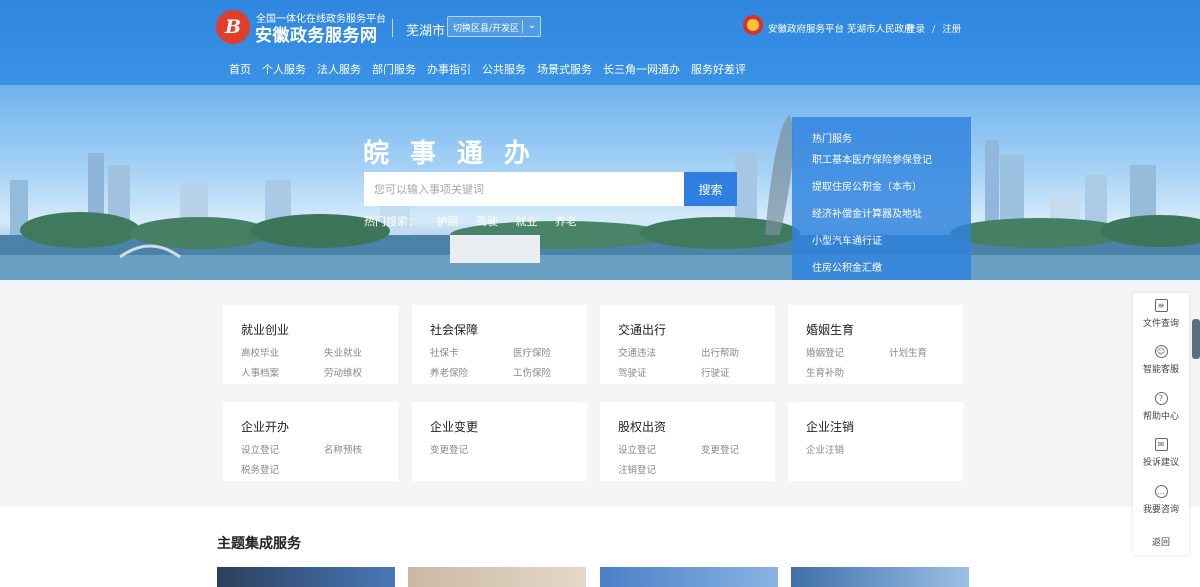 The image size is (1200, 587). Describe the element at coordinates (564, 69) in the screenshot. I see `nav-item-scenario: 场景式服务` at that location.